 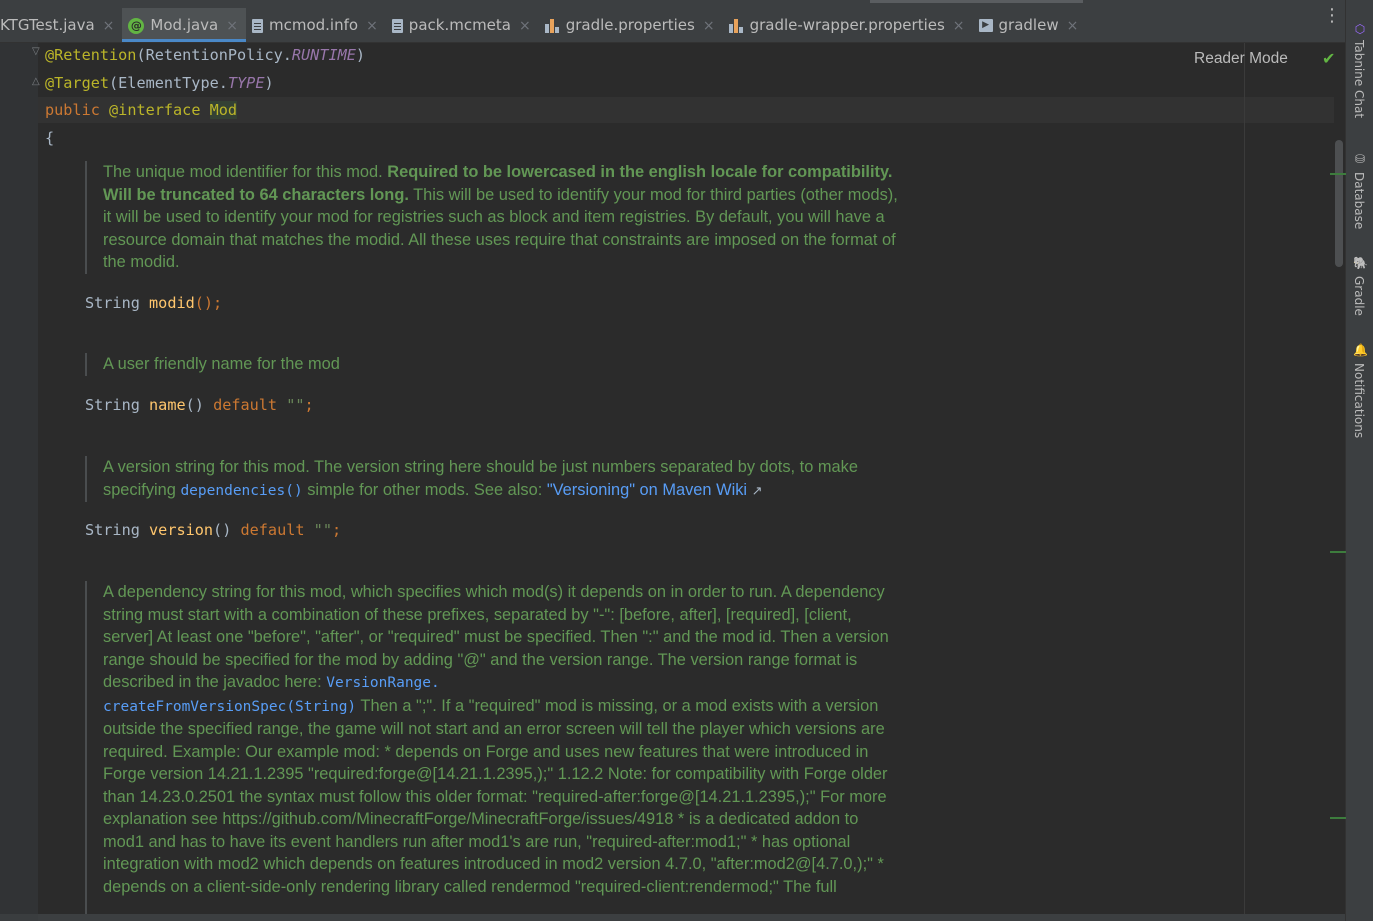 I want to click on status-edge, so click(x=672, y=917).